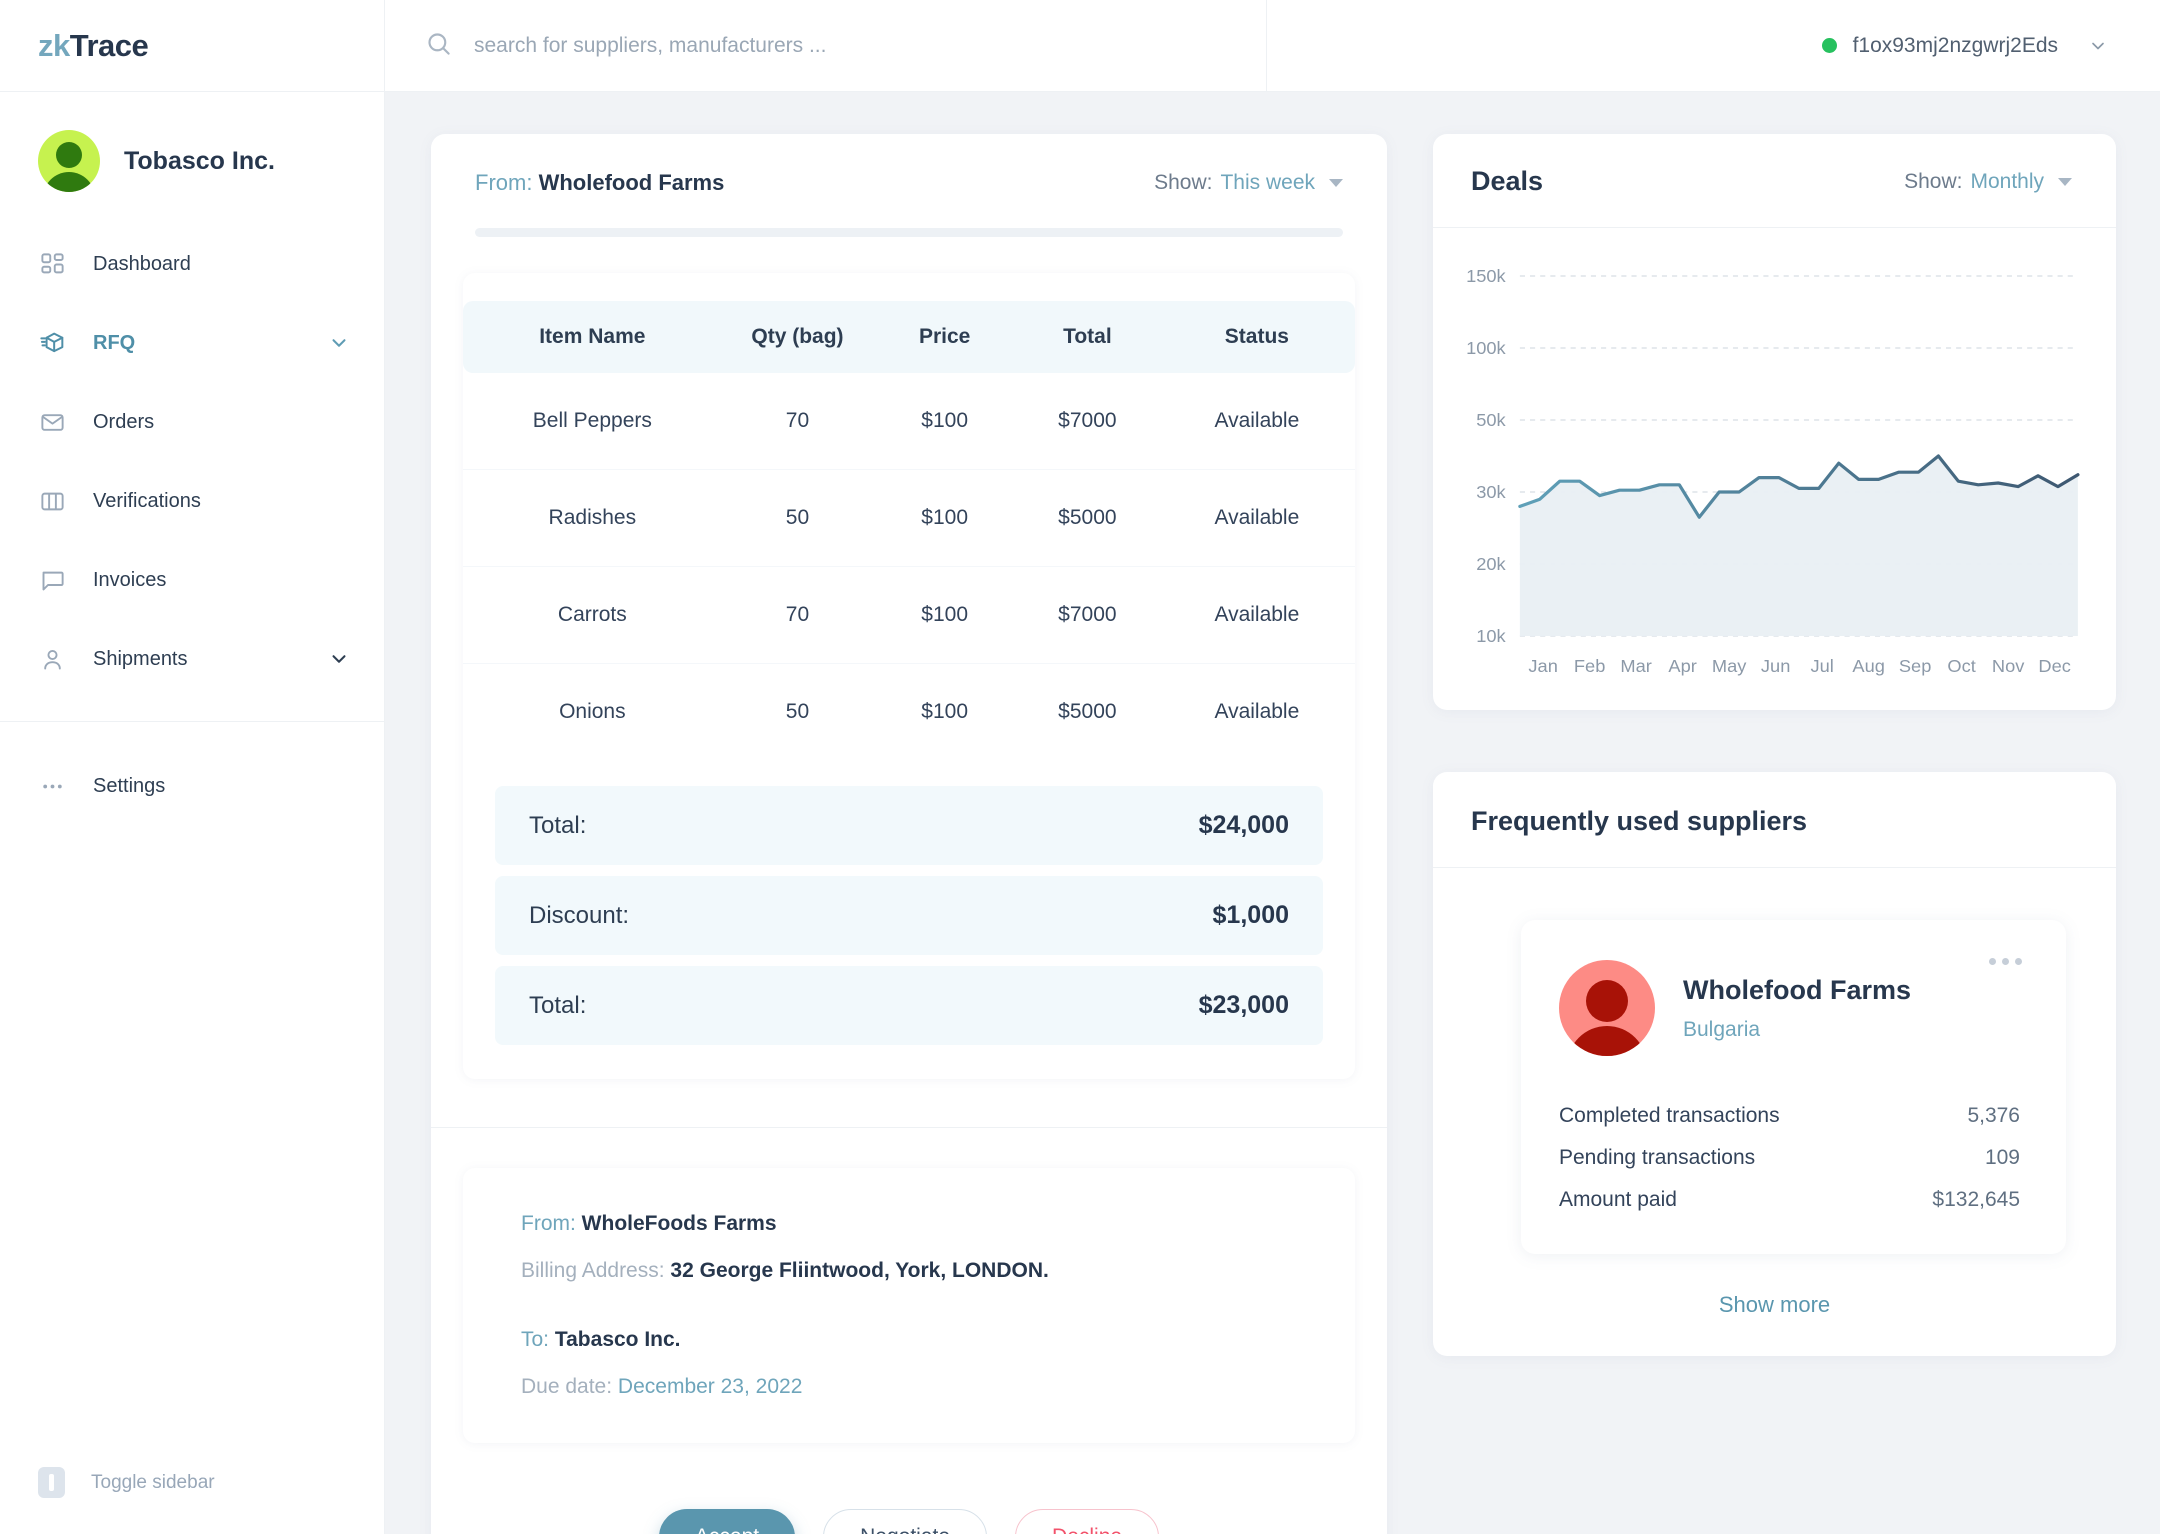  What do you see at coordinates (54, 45) in the screenshot?
I see `brand-prefix: zk` at bounding box center [54, 45].